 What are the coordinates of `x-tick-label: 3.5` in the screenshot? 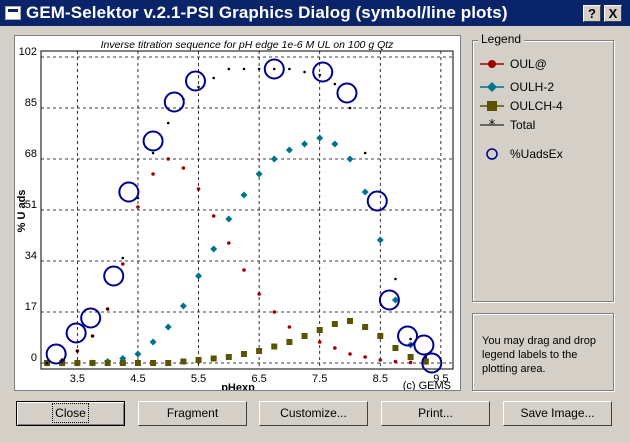 It's located at (77, 379).